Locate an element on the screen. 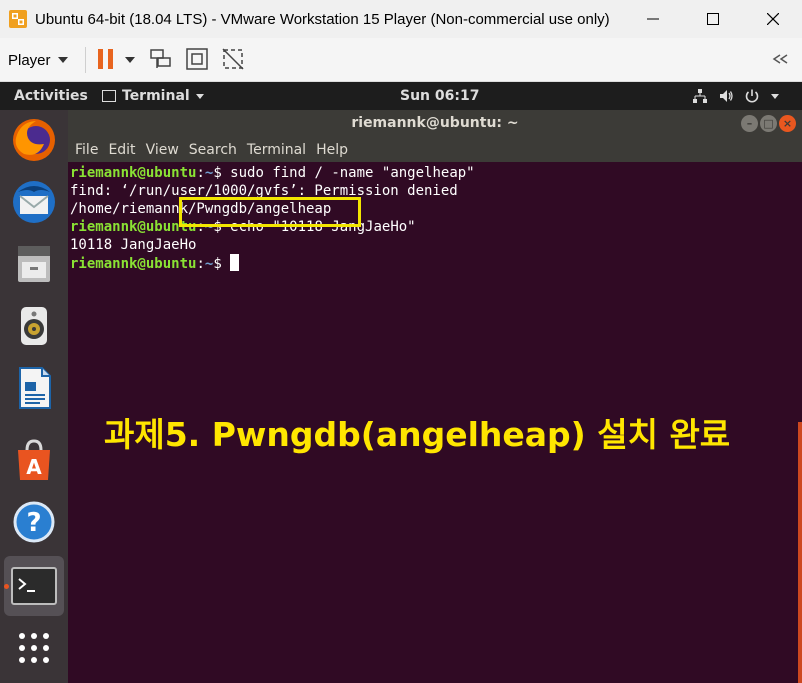 This screenshot has width=802, height=683. terminal-small-icon is located at coordinates (109, 96).